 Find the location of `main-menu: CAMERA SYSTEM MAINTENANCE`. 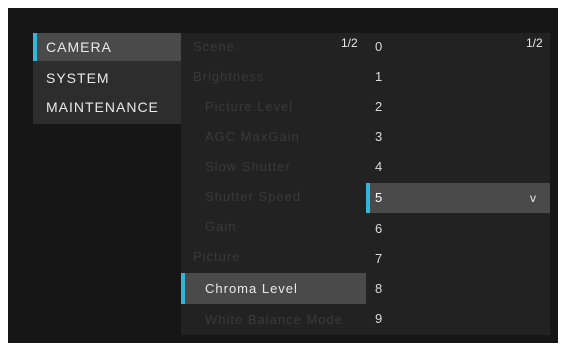

main-menu: CAMERA SYSTEM MAINTENANCE is located at coordinates (107, 78).